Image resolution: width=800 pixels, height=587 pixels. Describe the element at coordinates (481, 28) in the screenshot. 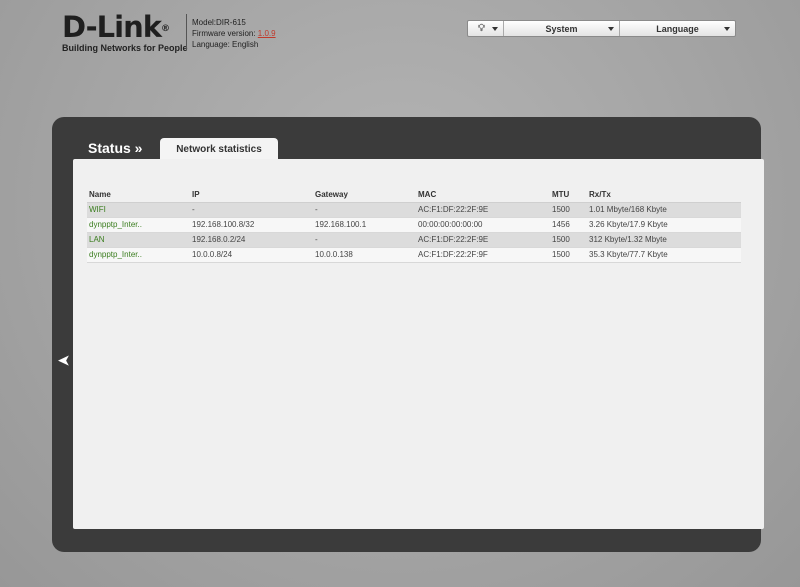

I see `lightbulb-icon: 💡︎` at that location.